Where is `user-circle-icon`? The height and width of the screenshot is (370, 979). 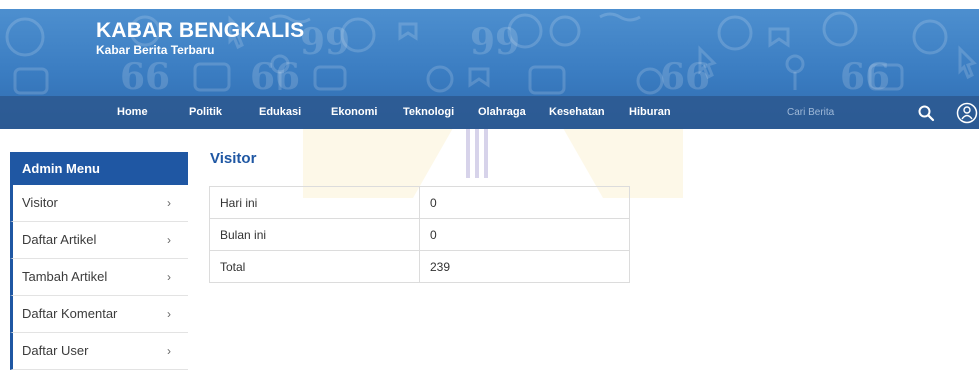
user-circle-icon is located at coordinates (967, 113).